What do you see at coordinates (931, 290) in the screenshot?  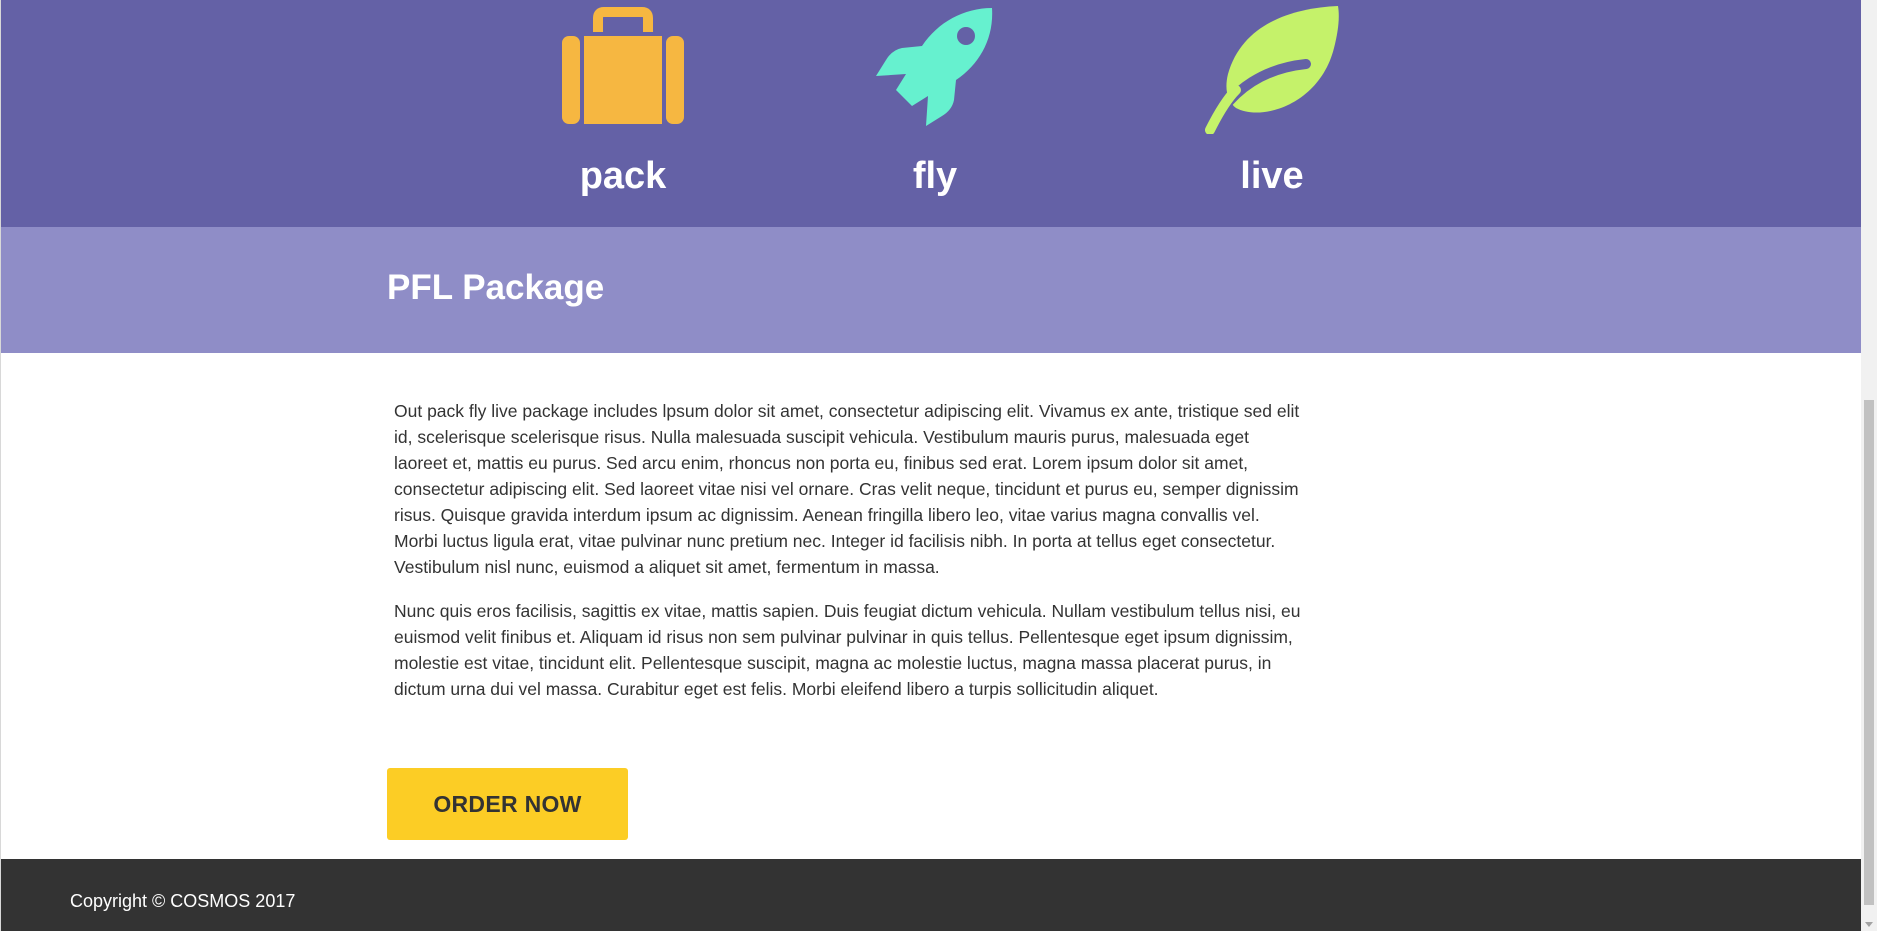 I see `title-band` at bounding box center [931, 290].